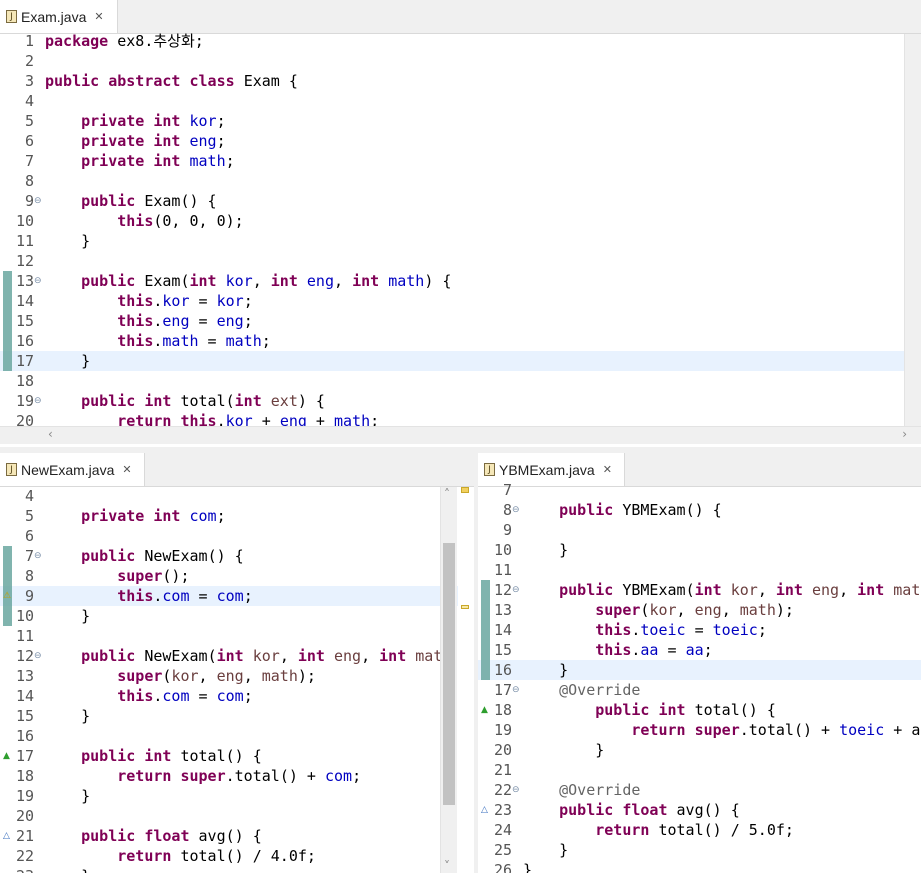 Image resolution: width=921 pixels, height=873 pixels. Describe the element at coordinates (465, 607) in the screenshot. I see `overview-occurrence-marker` at that location.